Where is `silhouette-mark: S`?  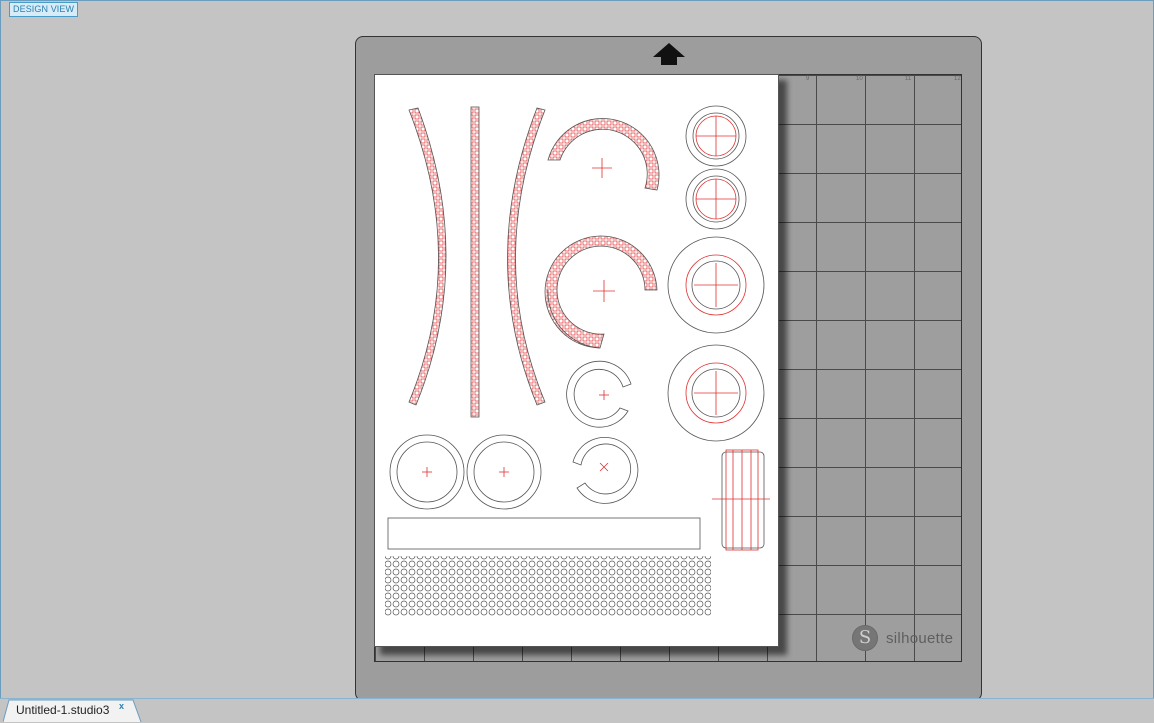 silhouette-mark: S is located at coordinates (865, 638).